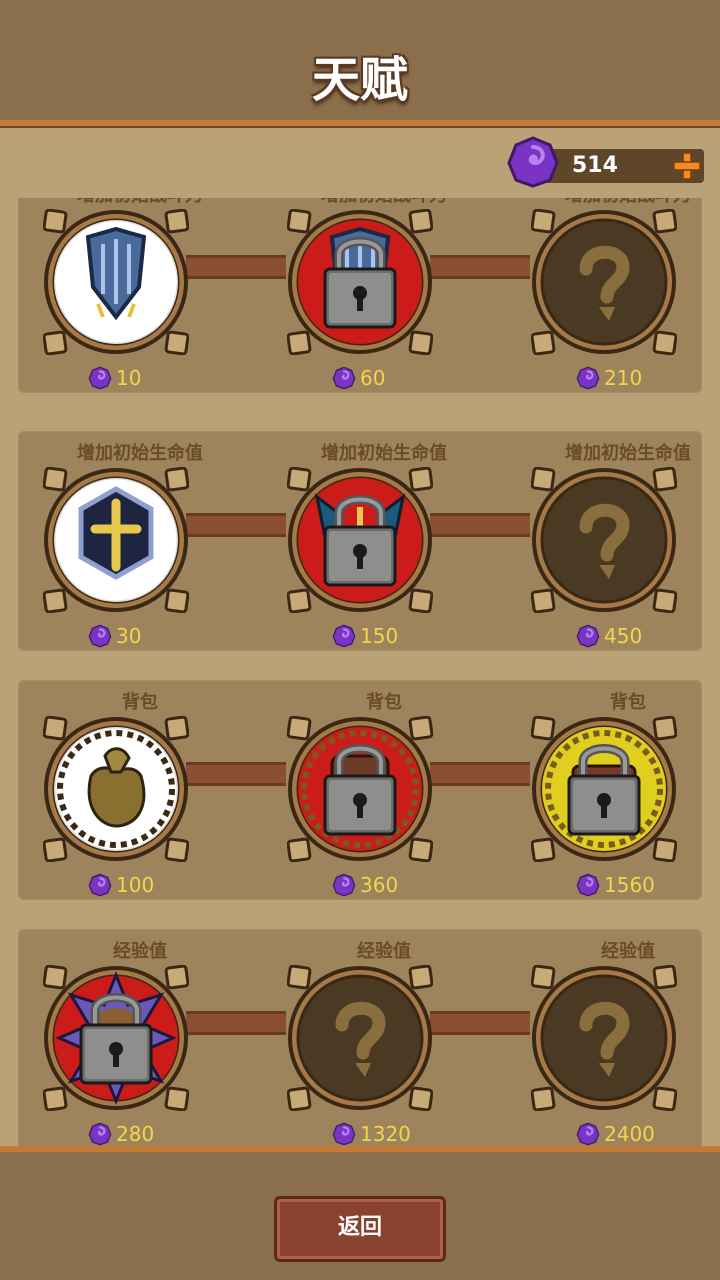  Describe the element at coordinates (114, 378) in the screenshot. I see `talent-price: 10` at that location.